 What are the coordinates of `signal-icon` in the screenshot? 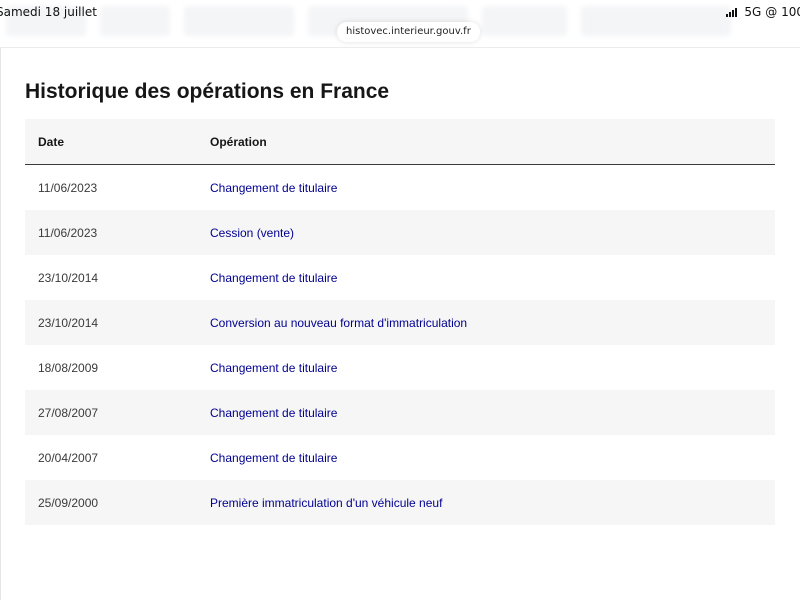 It's located at (732, 12).